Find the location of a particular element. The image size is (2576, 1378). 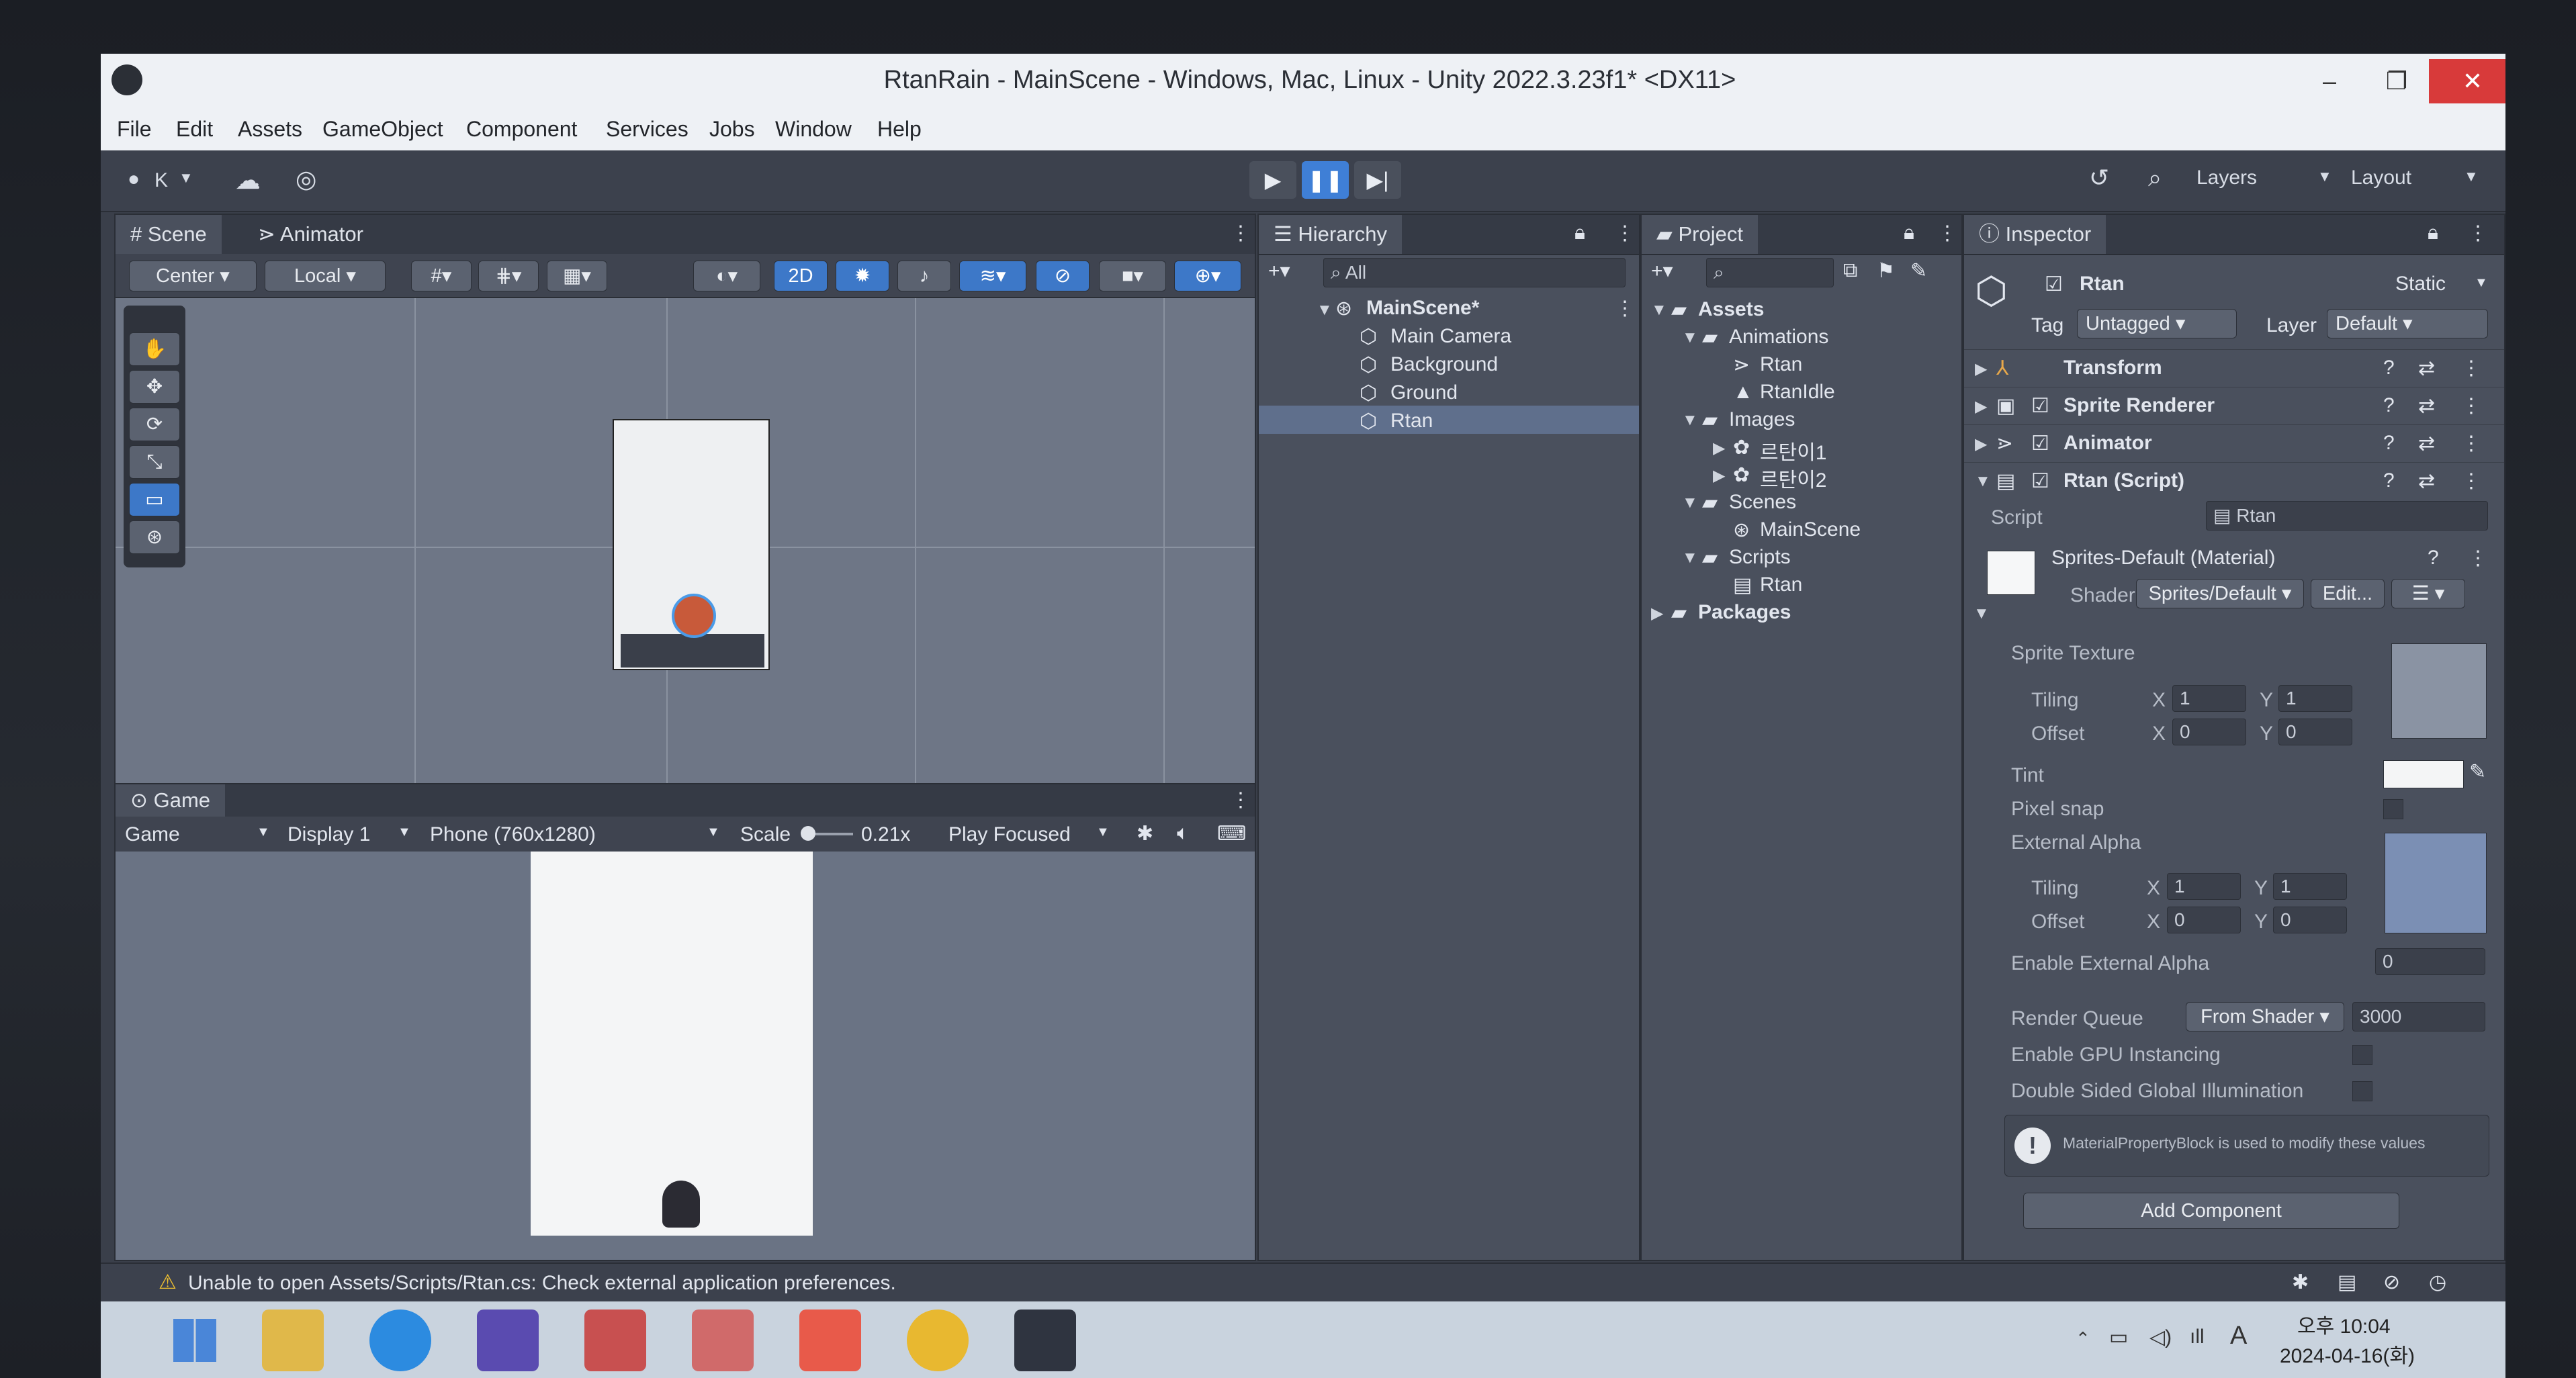

progress-icon: ◷ is located at coordinates (2438, 1282).